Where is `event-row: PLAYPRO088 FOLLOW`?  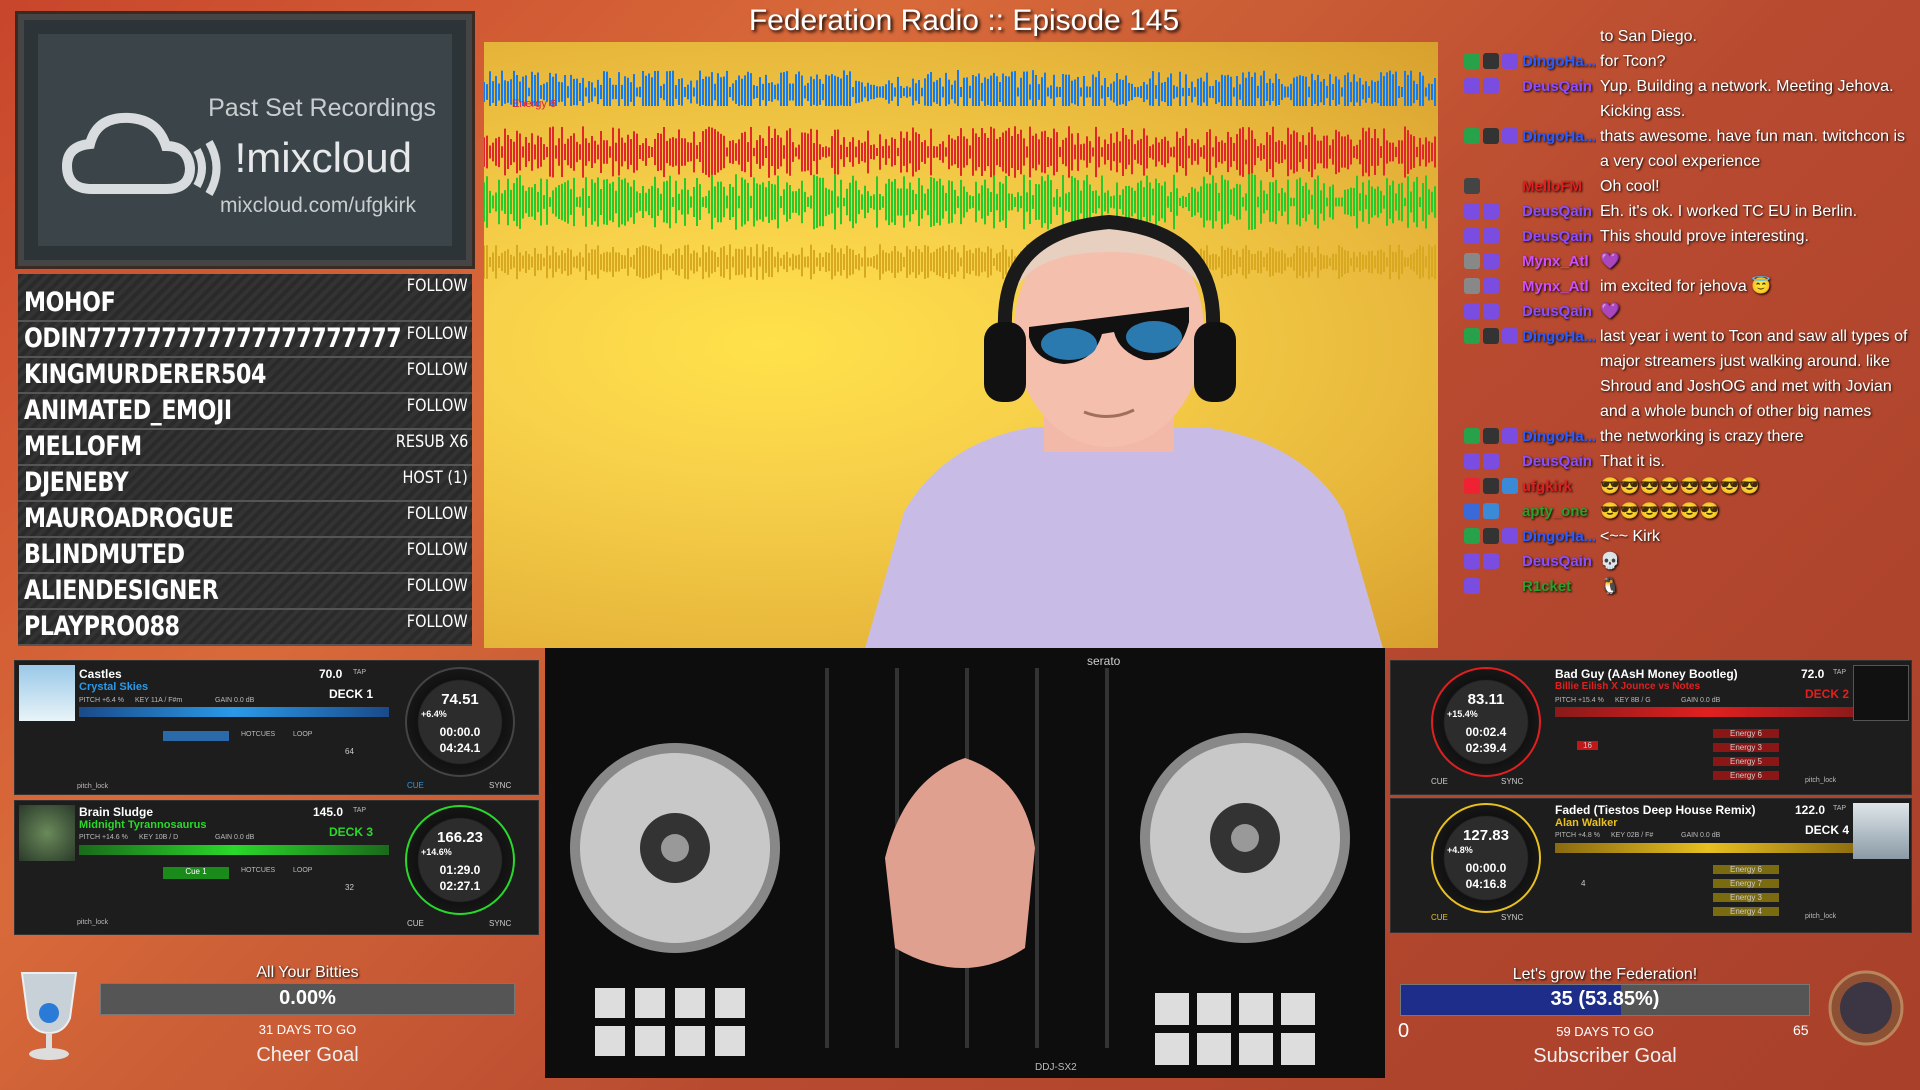 event-row: PLAYPRO088 FOLLOW is located at coordinates (245, 628).